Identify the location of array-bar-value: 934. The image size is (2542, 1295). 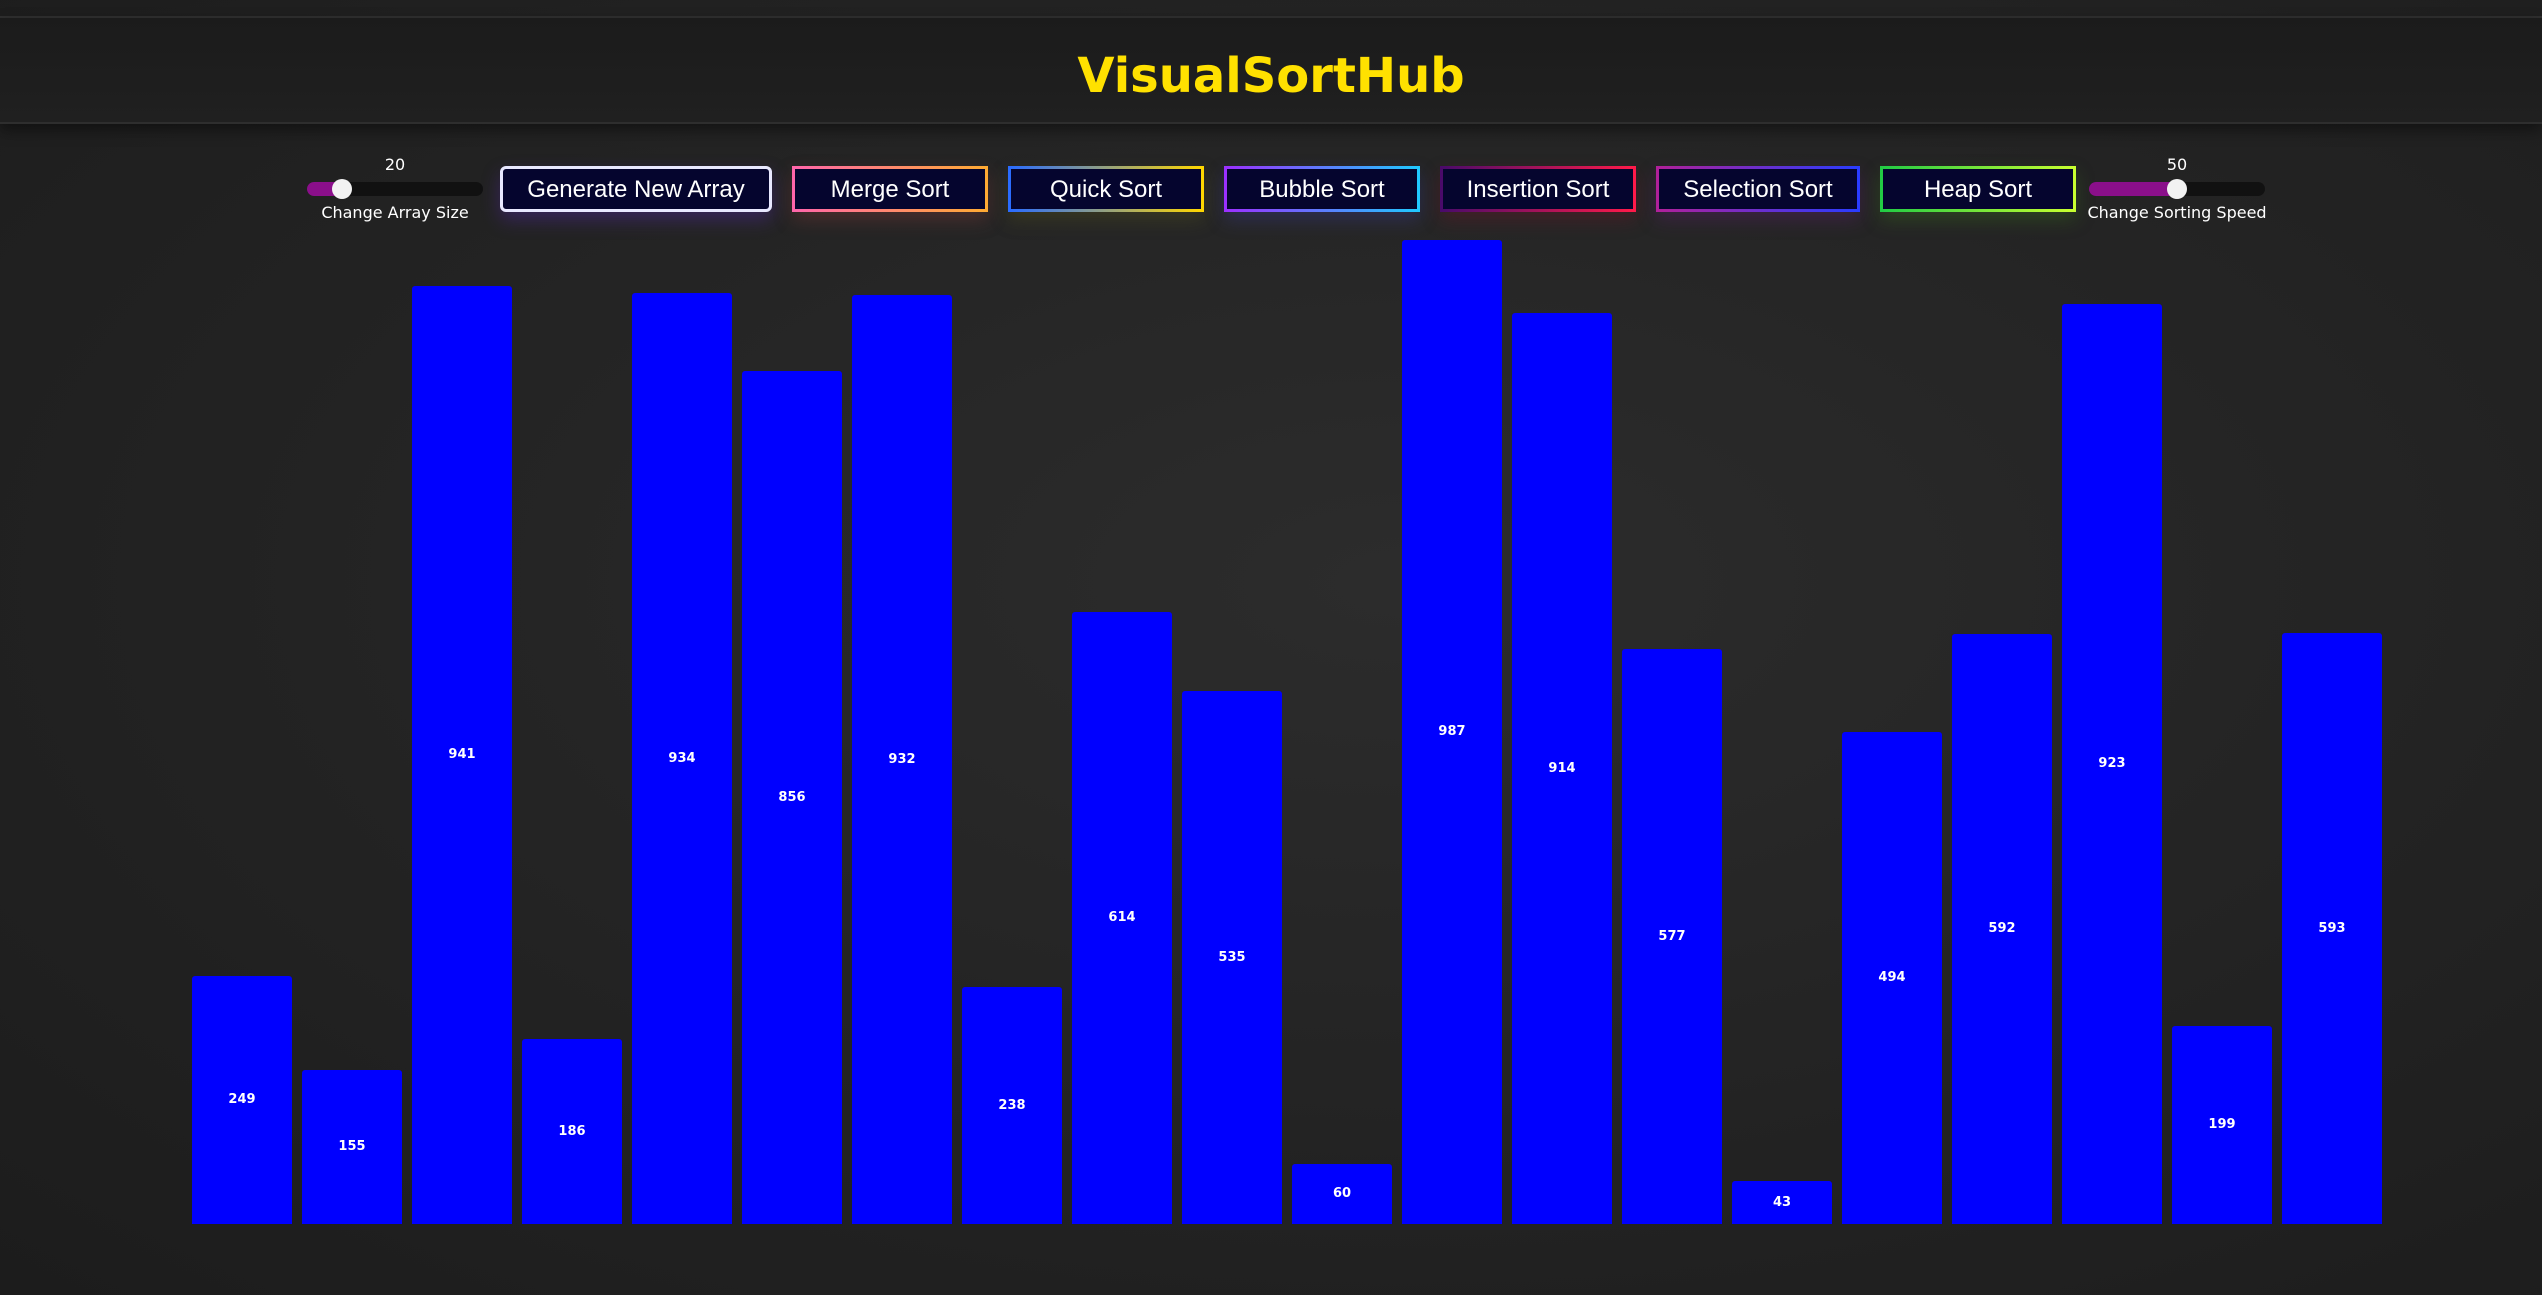
(682, 758).